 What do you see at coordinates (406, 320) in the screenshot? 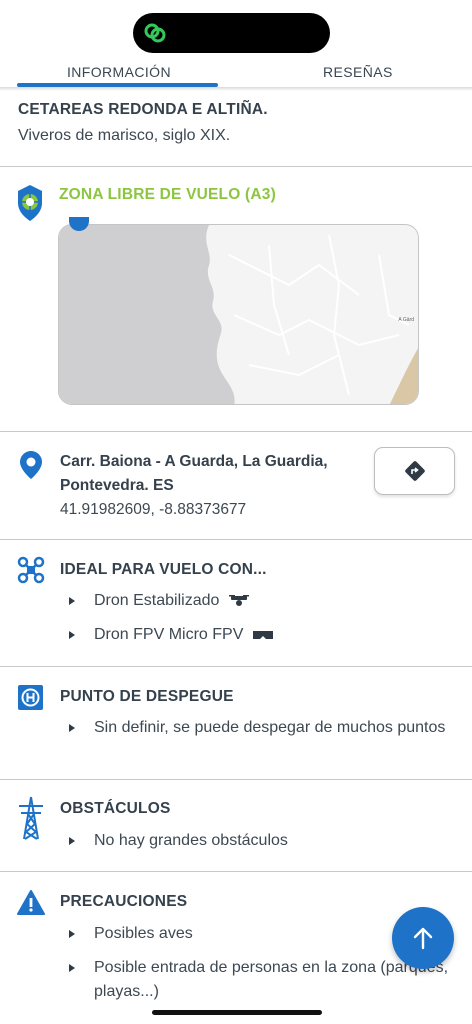
I see `map-place-label: A Gärd` at bounding box center [406, 320].